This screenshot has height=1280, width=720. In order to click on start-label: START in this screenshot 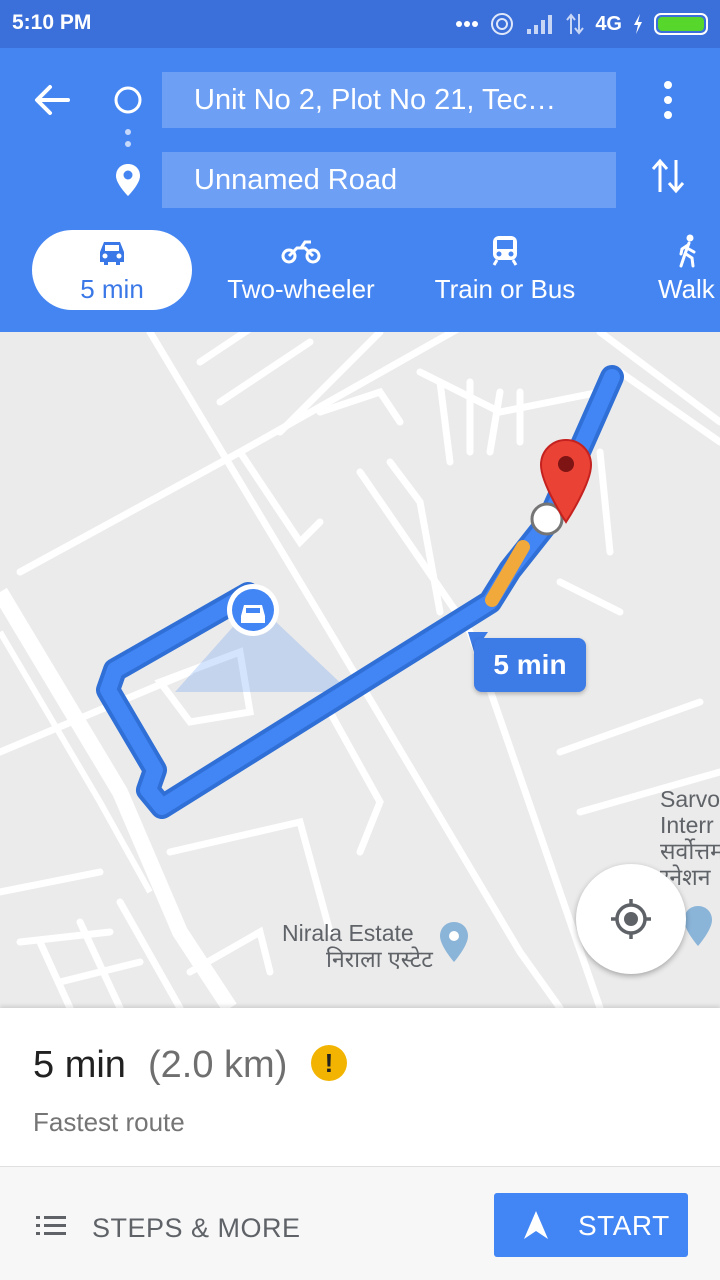, I will do `click(624, 1225)`.